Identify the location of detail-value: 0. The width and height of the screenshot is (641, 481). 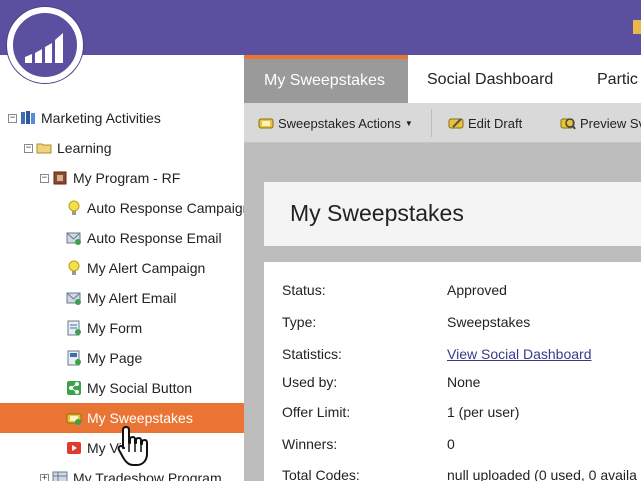
(451, 444).